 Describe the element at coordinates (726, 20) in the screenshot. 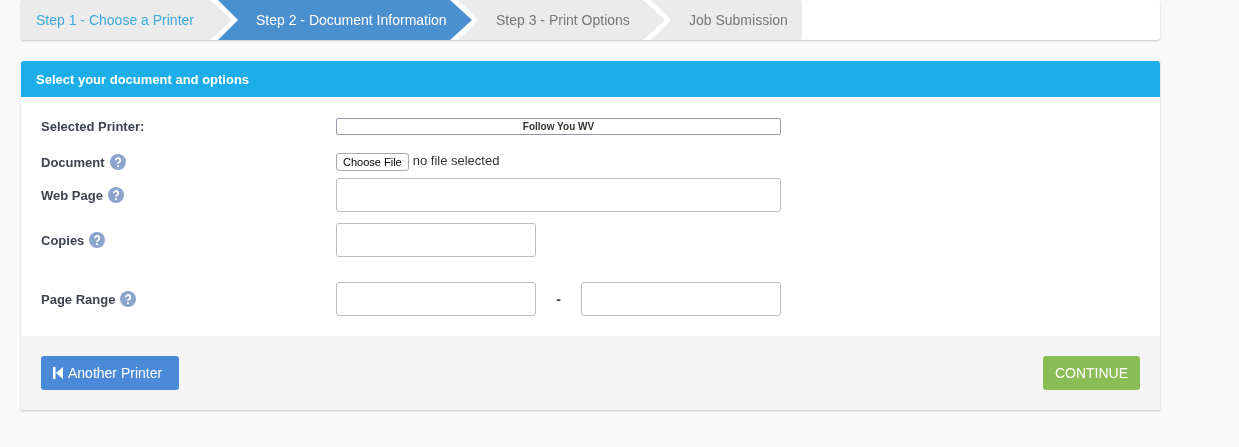

I see `wizard-step: Job Submission` at that location.